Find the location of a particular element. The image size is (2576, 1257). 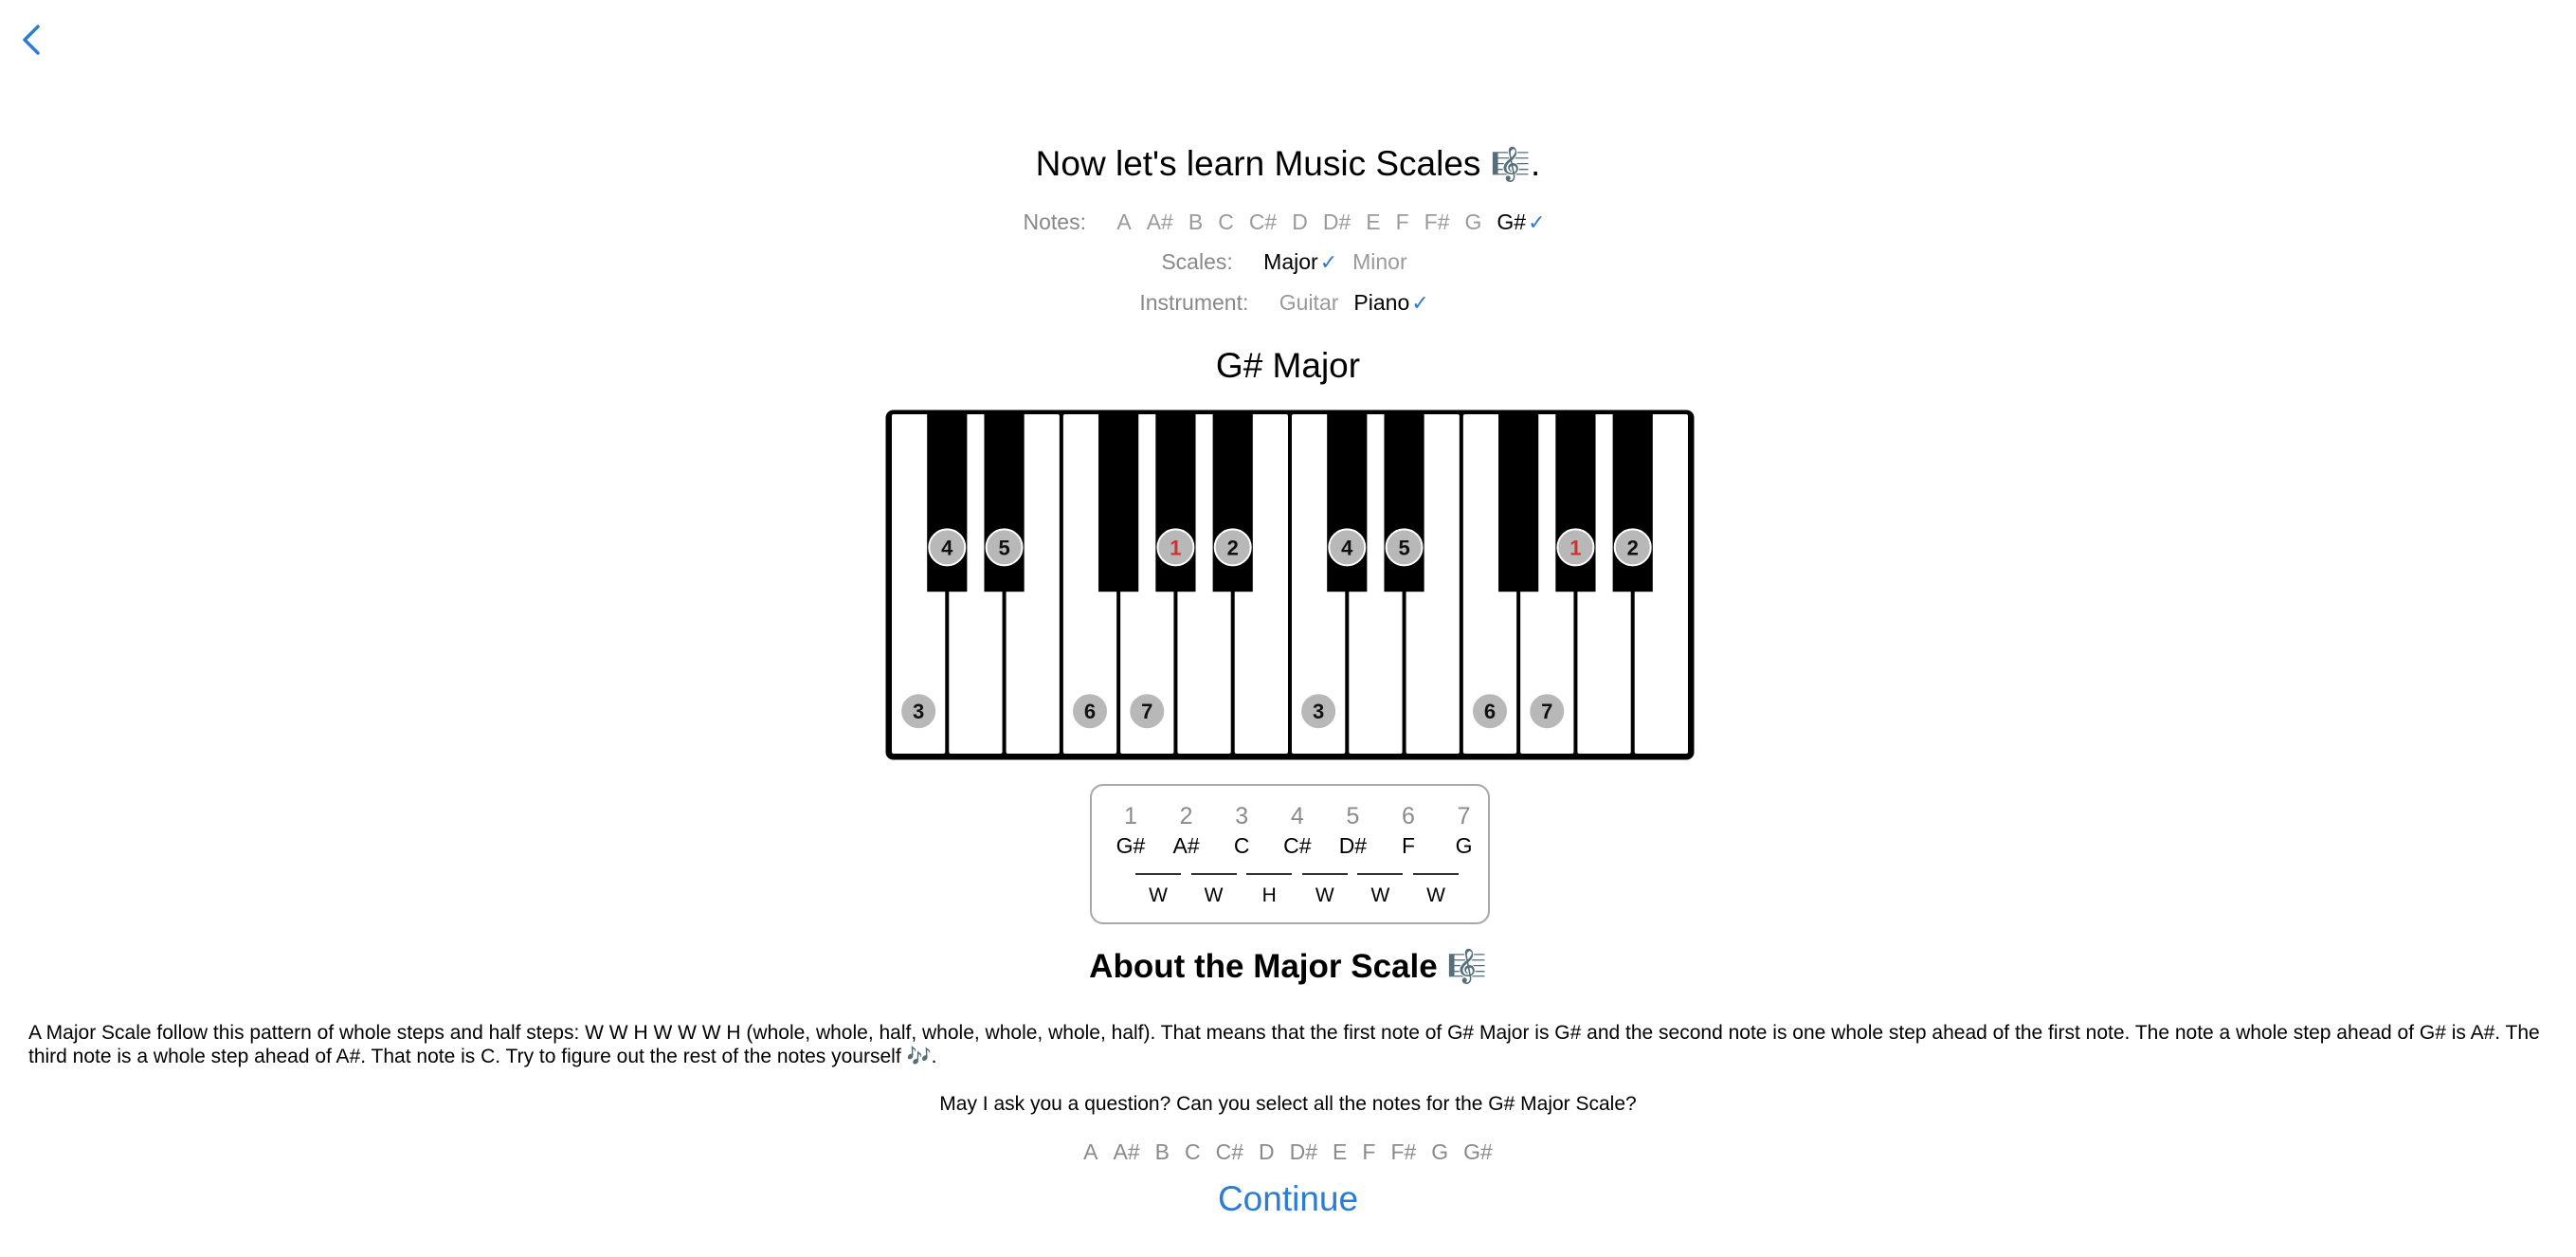

scale-degree-note: A# is located at coordinates (1186, 845).